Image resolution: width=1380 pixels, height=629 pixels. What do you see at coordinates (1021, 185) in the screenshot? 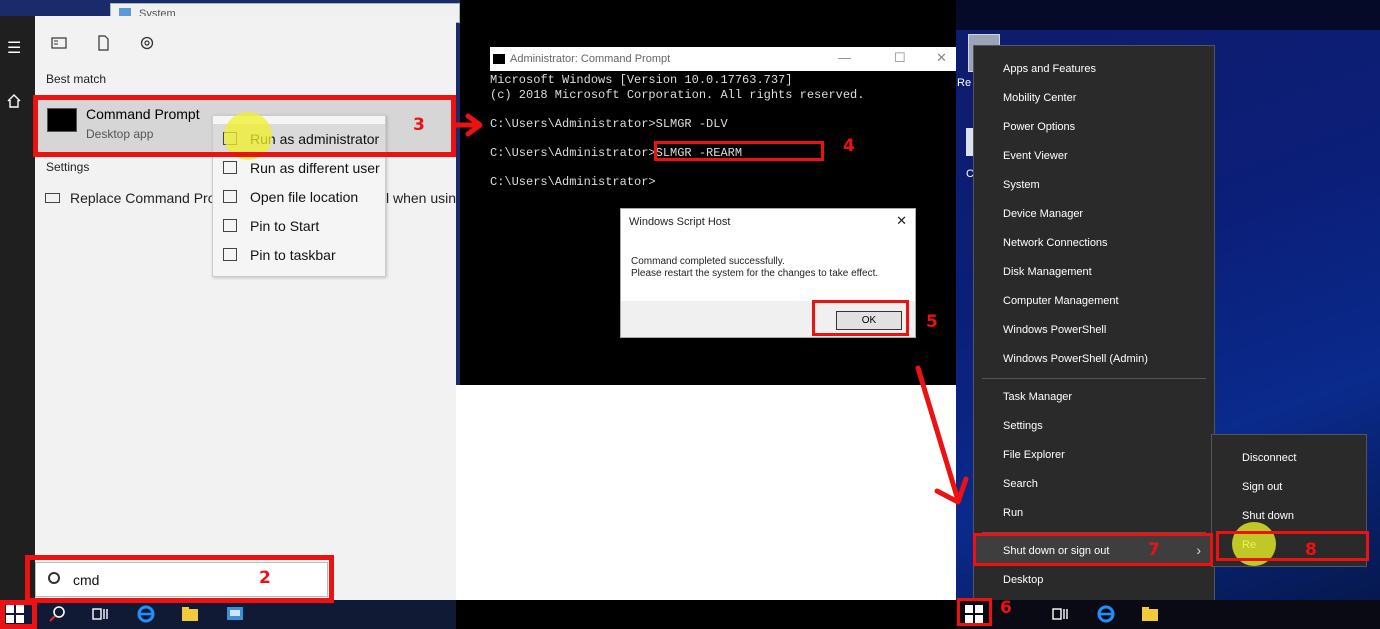
I see `winx-label: System` at bounding box center [1021, 185].